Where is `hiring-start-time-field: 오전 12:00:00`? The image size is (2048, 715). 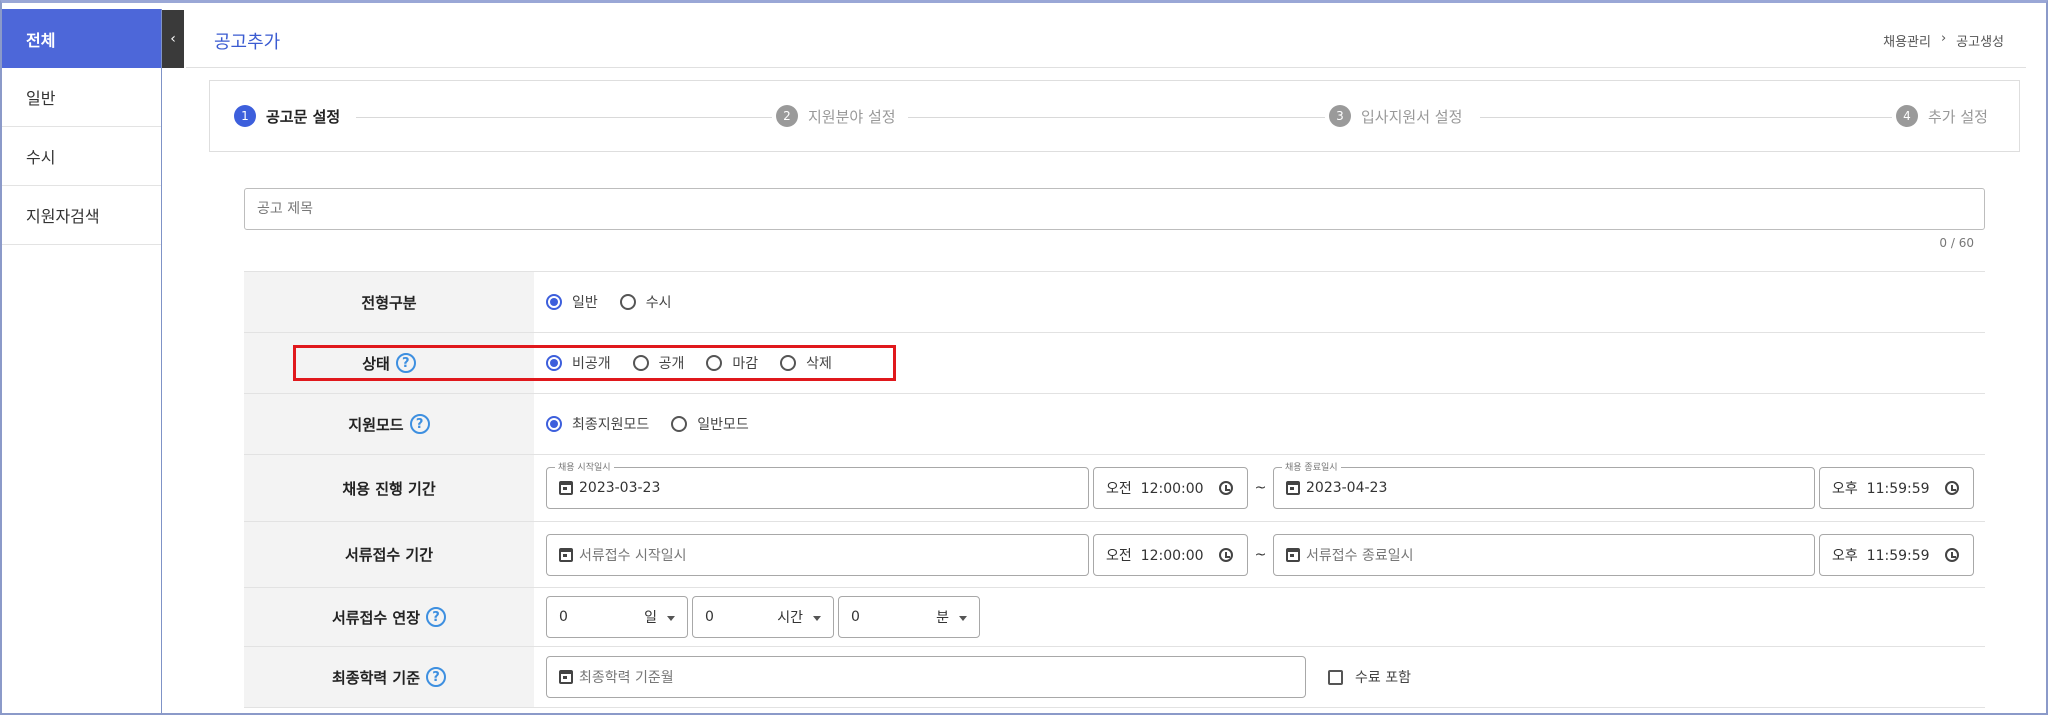
hiring-start-time-field: 오전 12:00:00 is located at coordinates (1170, 488).